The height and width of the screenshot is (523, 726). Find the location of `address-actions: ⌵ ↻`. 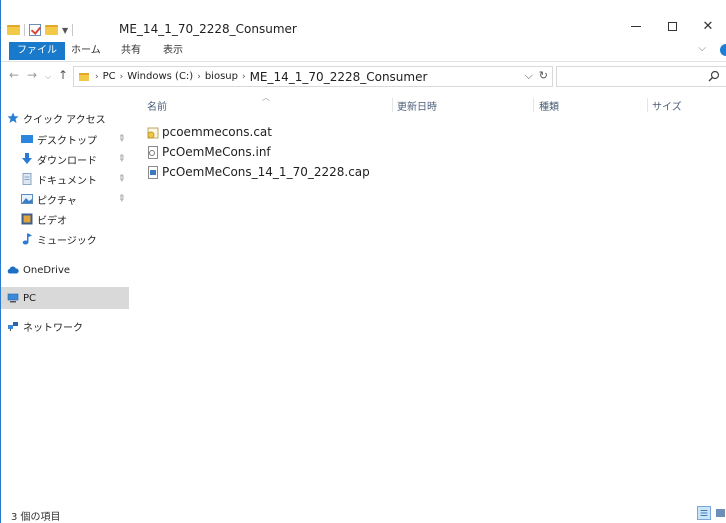

address-actions: ⌵ ↻ is located at coordinates (536, 76).